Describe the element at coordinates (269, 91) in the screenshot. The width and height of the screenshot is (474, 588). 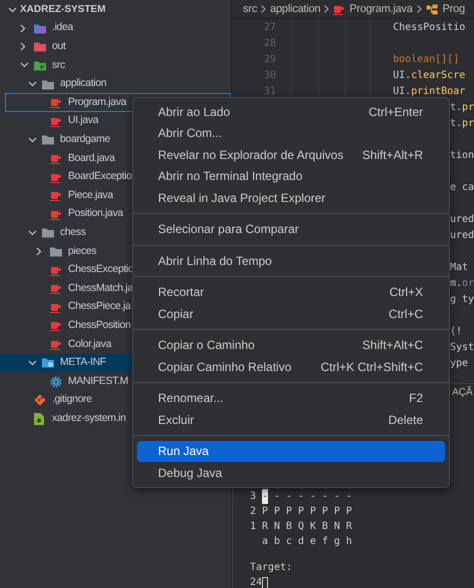
I see `line-number: 31` at that location.